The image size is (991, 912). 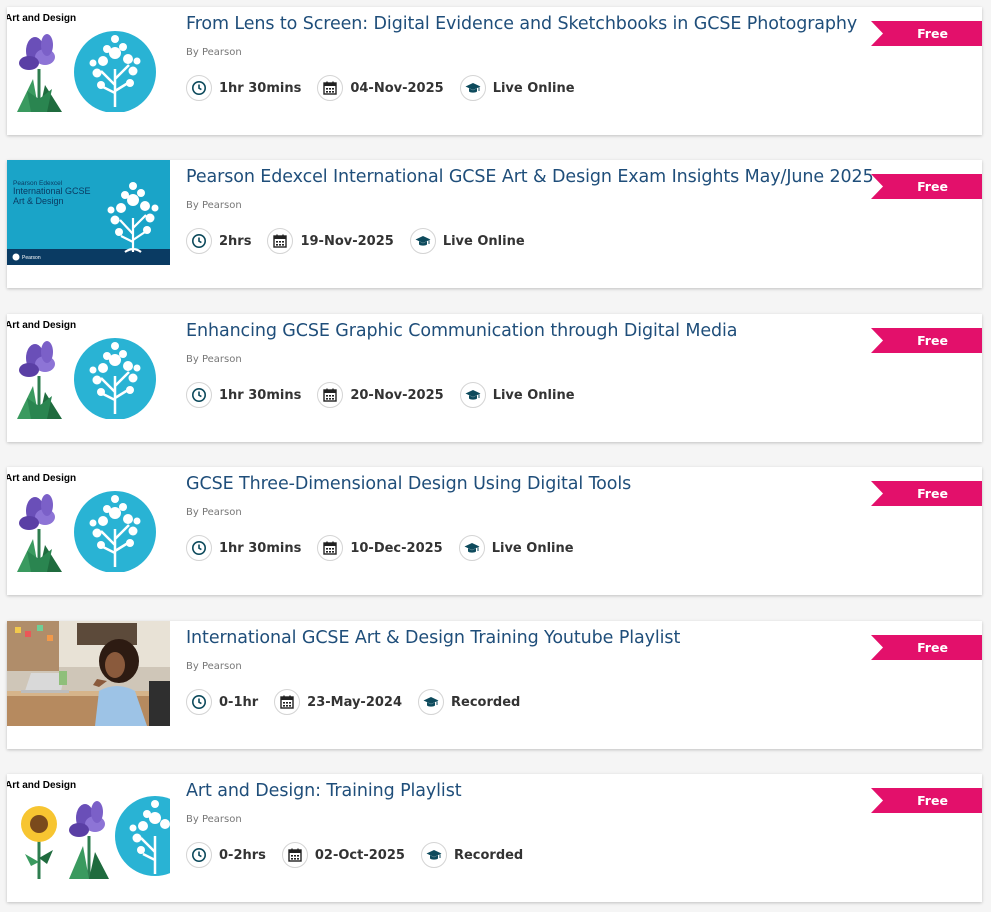 I want to click on course-title-link: Art and Design: Training Playlist, so click(x=324, y=791).